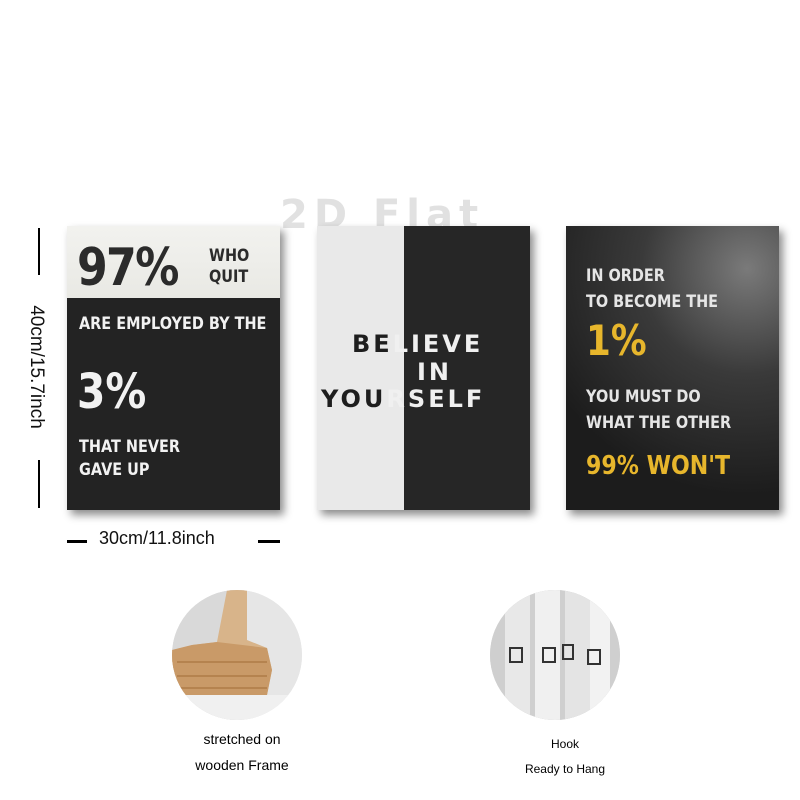 The image size is (800, 800). Describe the element at coordinates (36, 367) in the screenshot. I see `height-dimension-label: 40cm/15.7inch` at that location.